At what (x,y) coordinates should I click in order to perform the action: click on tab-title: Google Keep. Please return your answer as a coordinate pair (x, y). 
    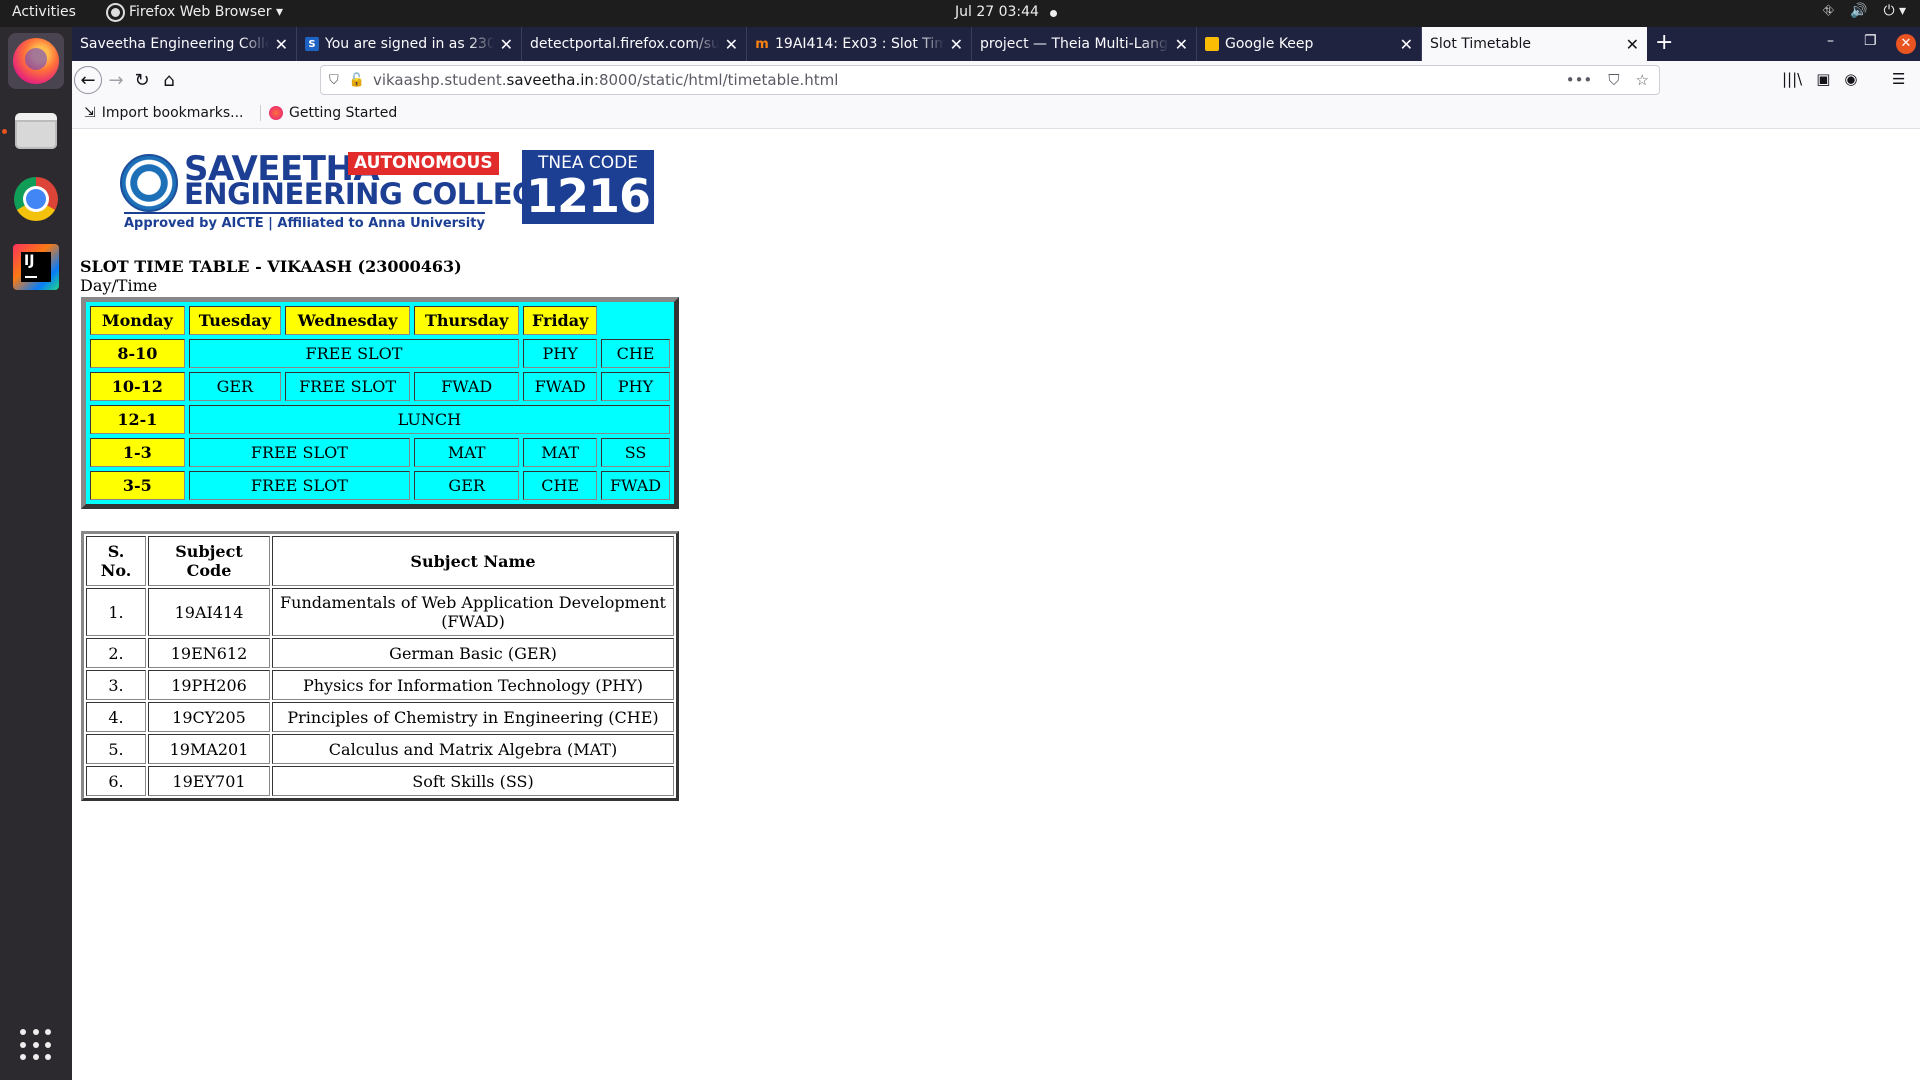
    Looking at the image, I should click on (1269, 44).